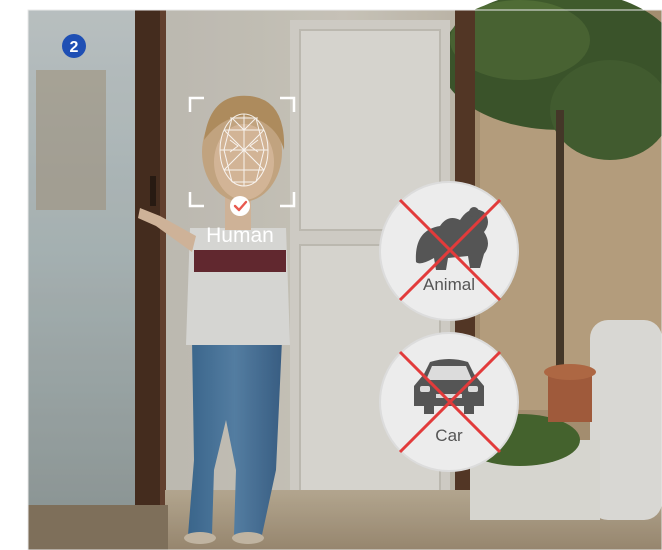 Image resolution: width=662 pixels, height=550 pixels. What do you see at coordinates (244, 150) in the screenshot?
I see `face-mesh-icon` at bounding box center [244, 150].